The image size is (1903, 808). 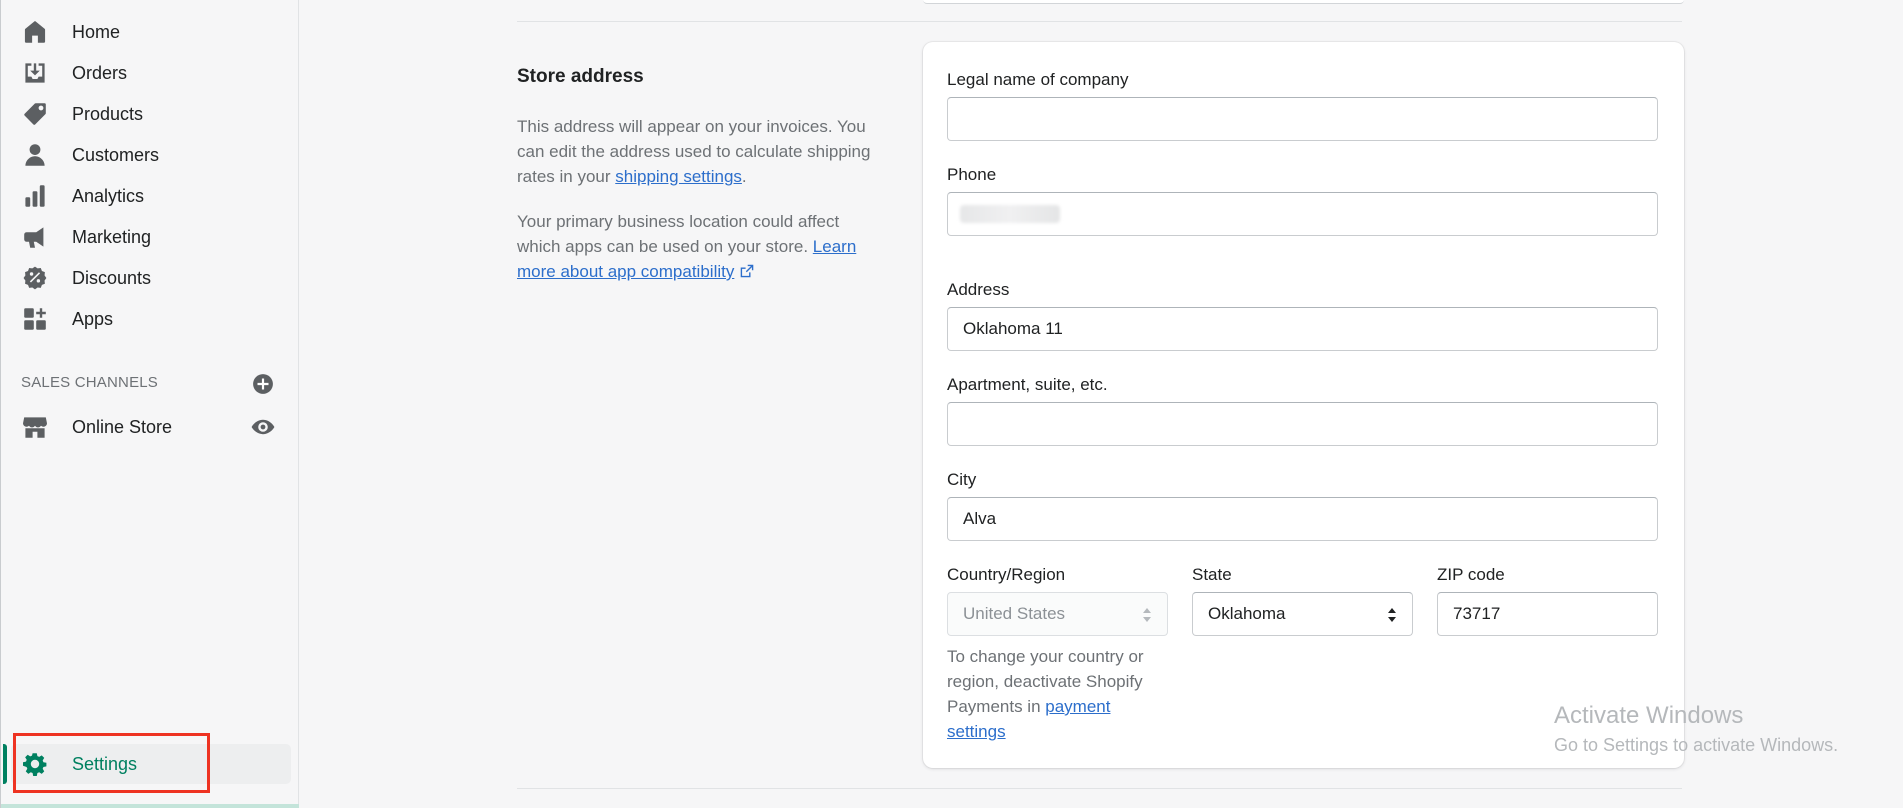 I want to click on sidebar-item-label: Orders, so click(x=100, y=72).